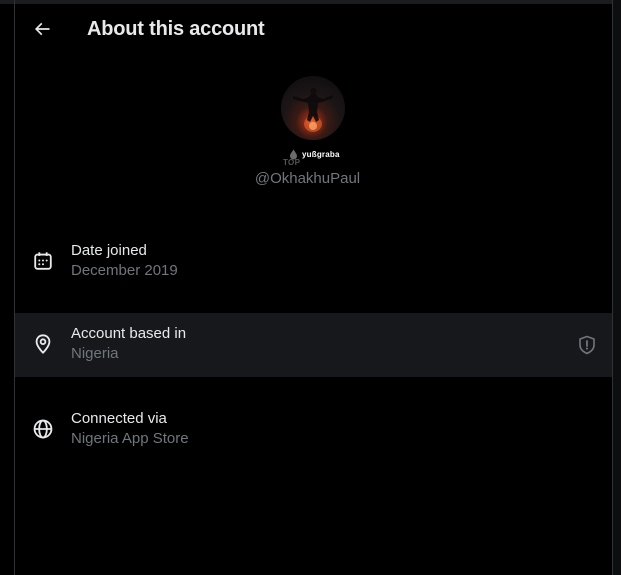 This screenshot has width=621, height=575. Describe the element at coordinates (307, 178) in the screenshot. I see `profile-handle: @OkhakhuPaul` at that location.